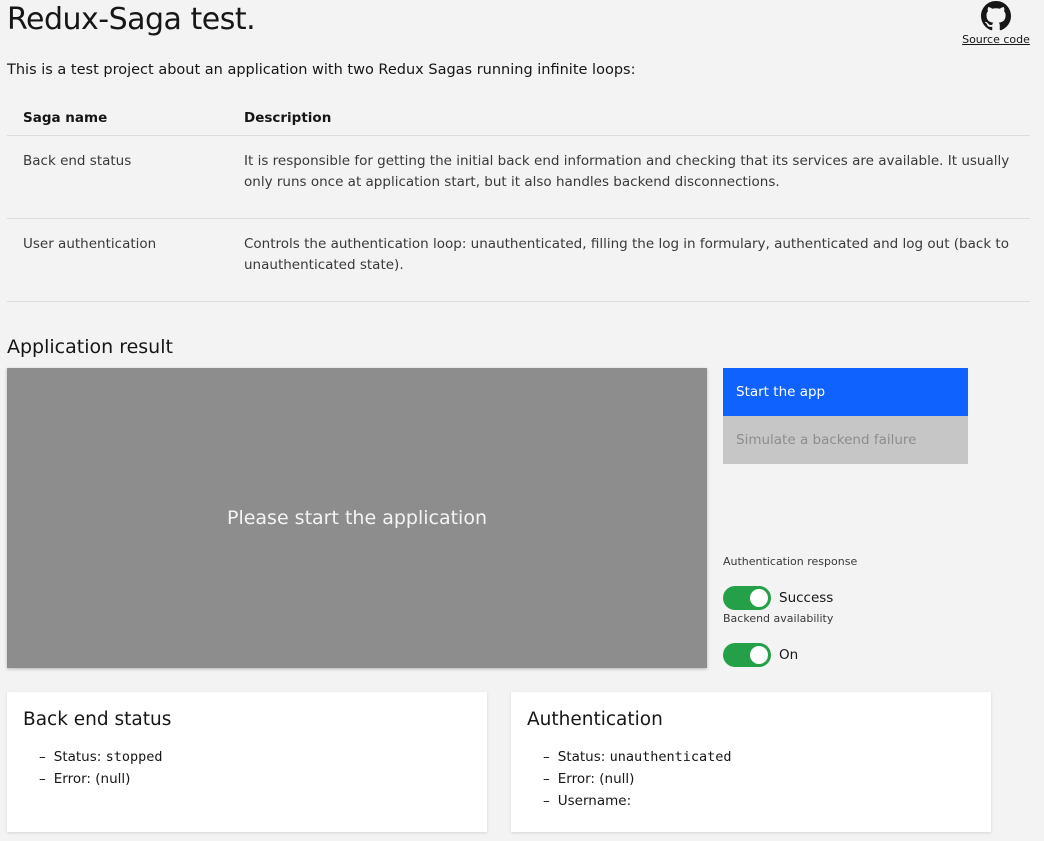 The height and width of the screenshot is (841, 1044). I want to click on backend-availability-label: Backend availability, so click(778, 618).